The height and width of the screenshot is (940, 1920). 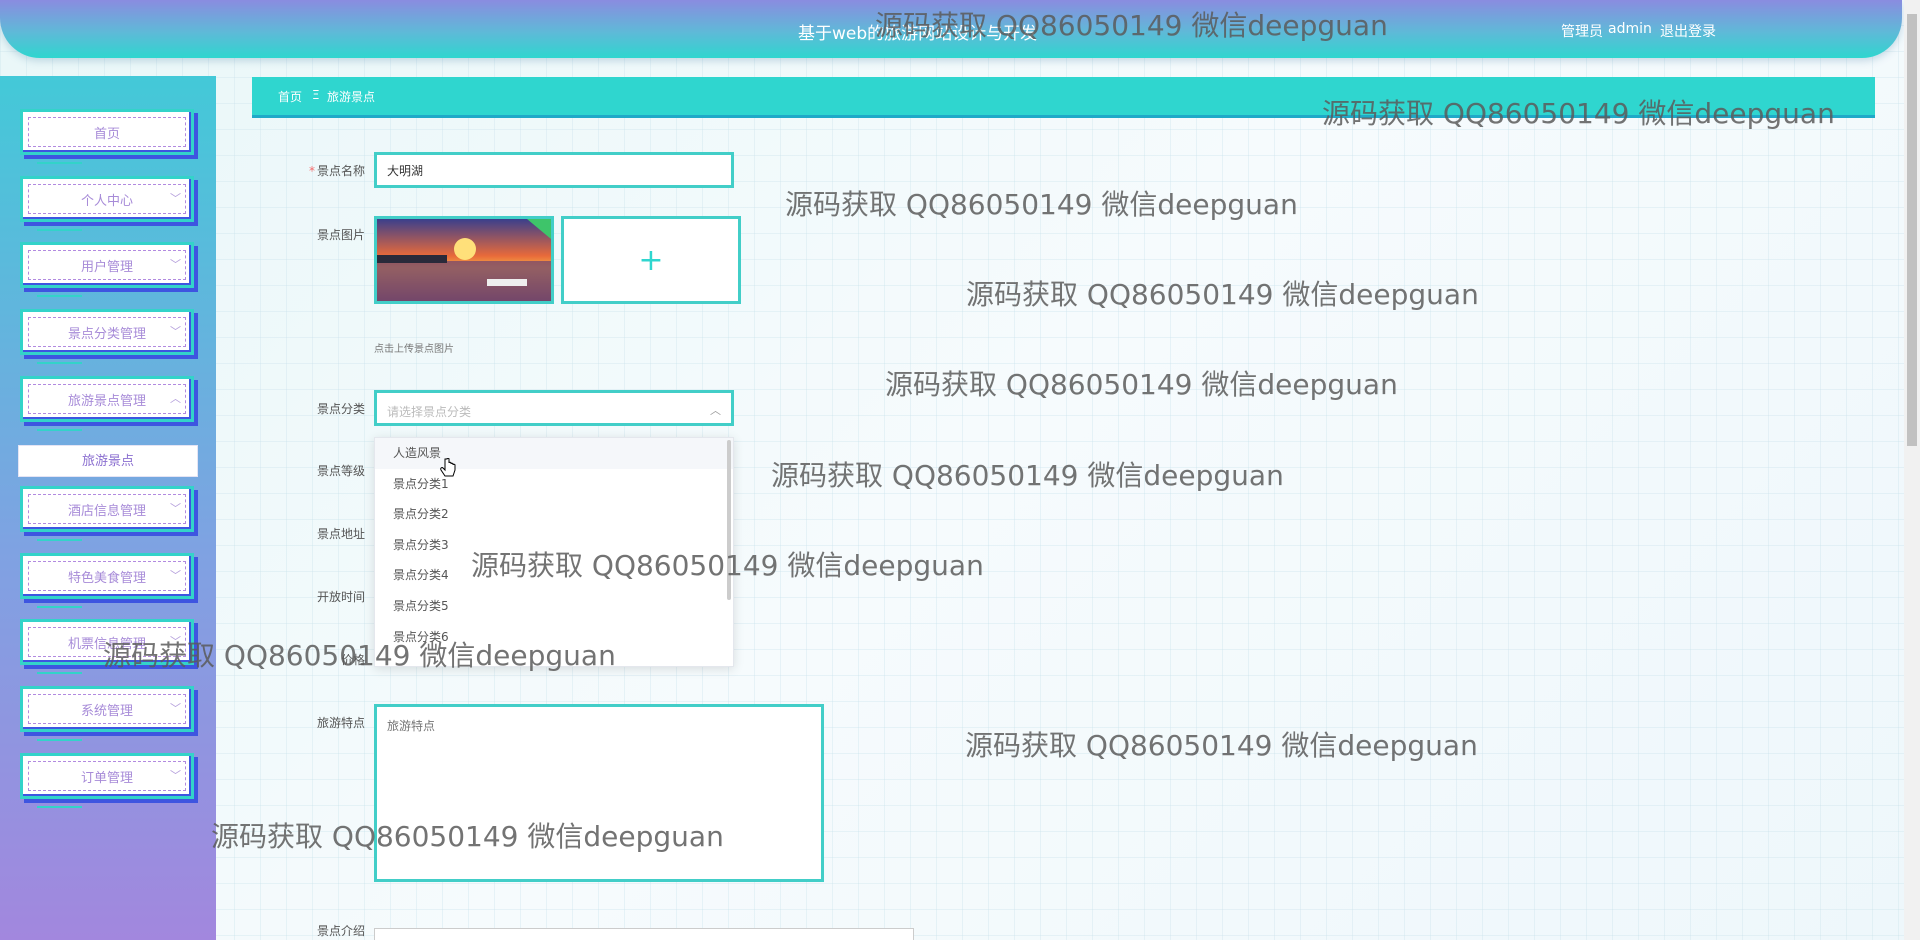 I want to click on sidebar-item-users: 用户管理 ﹀, so click(x=107, y=268).